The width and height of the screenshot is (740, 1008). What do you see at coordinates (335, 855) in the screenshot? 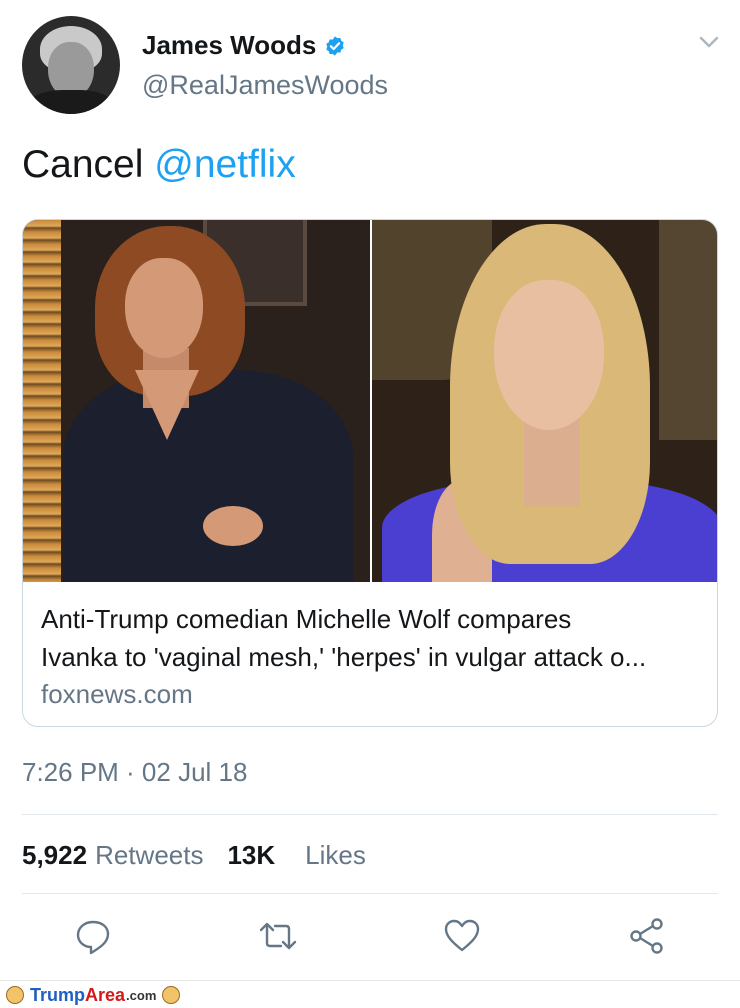
I see `likes-label: Likes` at bounding box center [335, 855].